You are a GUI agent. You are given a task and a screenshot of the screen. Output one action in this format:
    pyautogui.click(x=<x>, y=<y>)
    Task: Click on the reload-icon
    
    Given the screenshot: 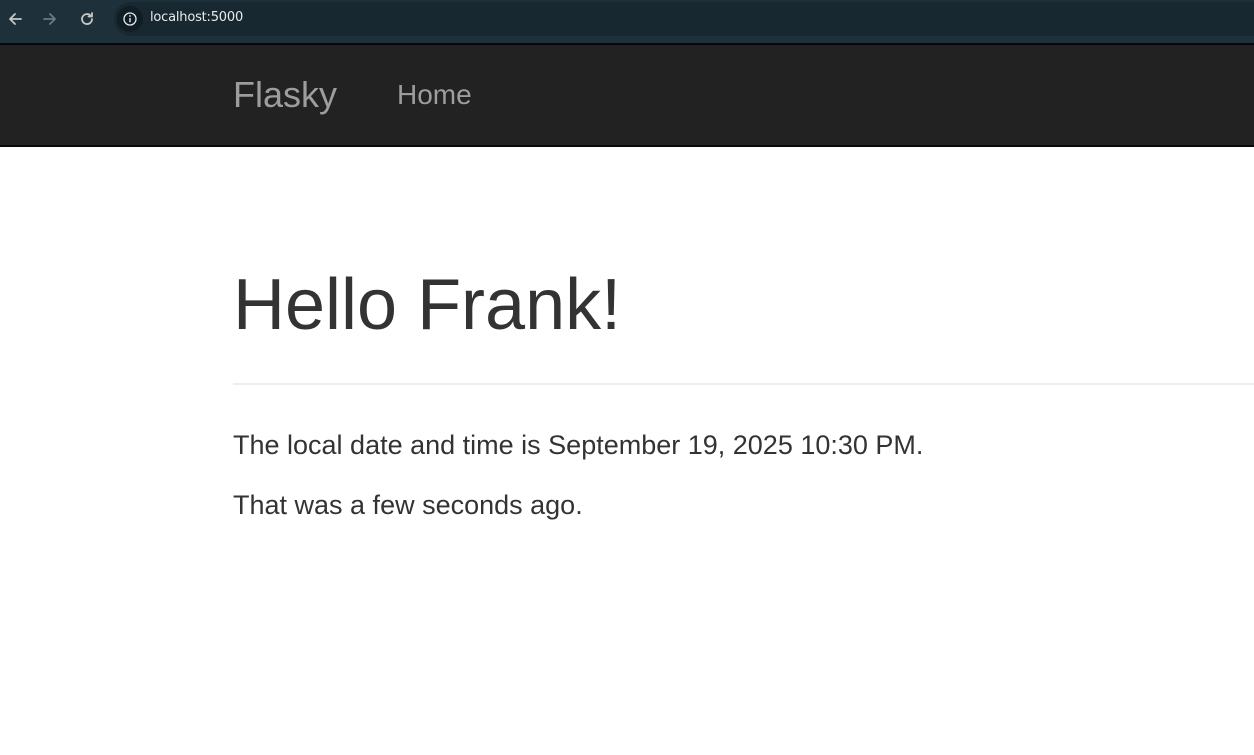 What is the action you would take?
    pyautogui.click(x=87, y=19)
    